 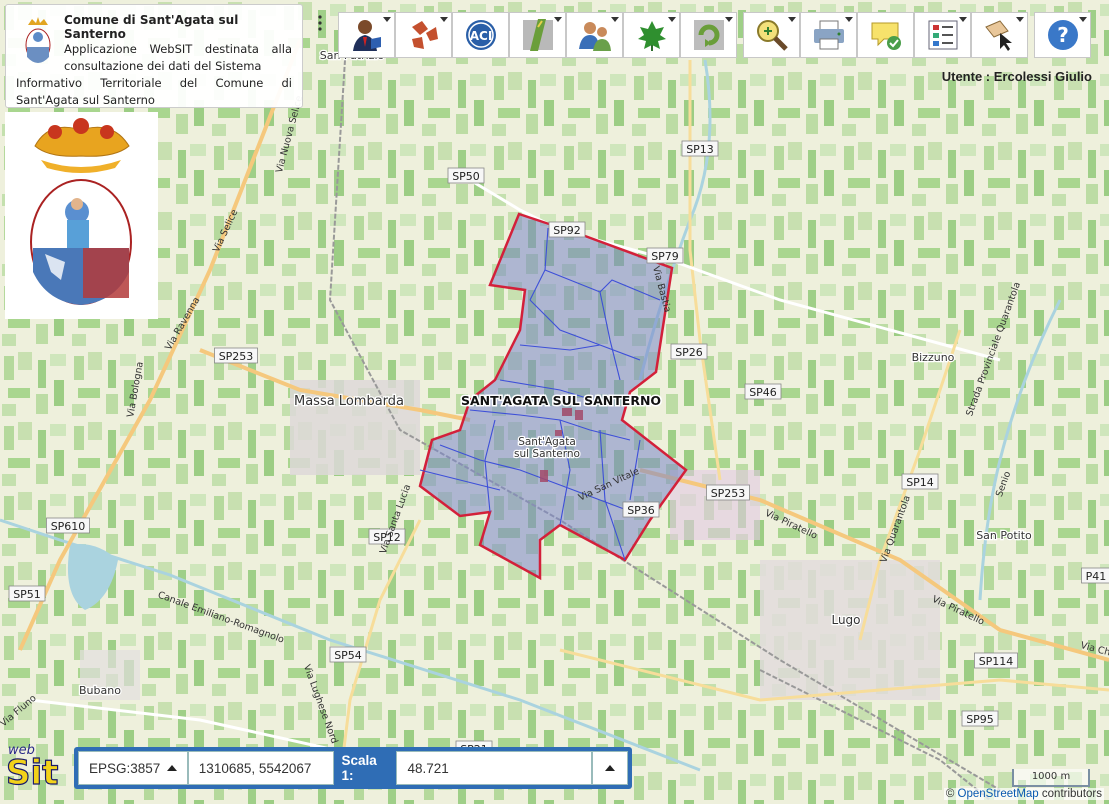 I want to click on epsg-select: EPSG:3857, so click(x=133, y=768).